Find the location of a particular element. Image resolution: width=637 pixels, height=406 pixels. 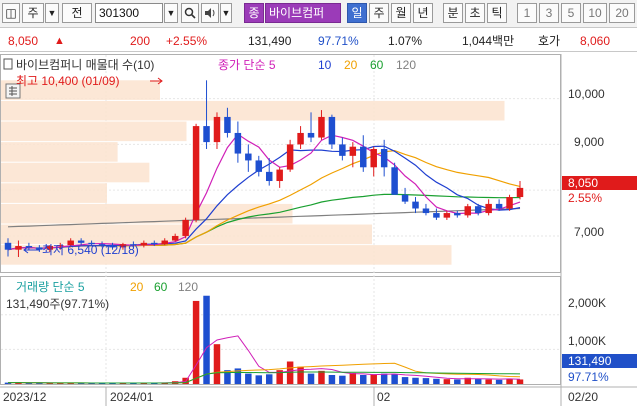

interval-5-label: 5 is located at coordinates (571, 13).